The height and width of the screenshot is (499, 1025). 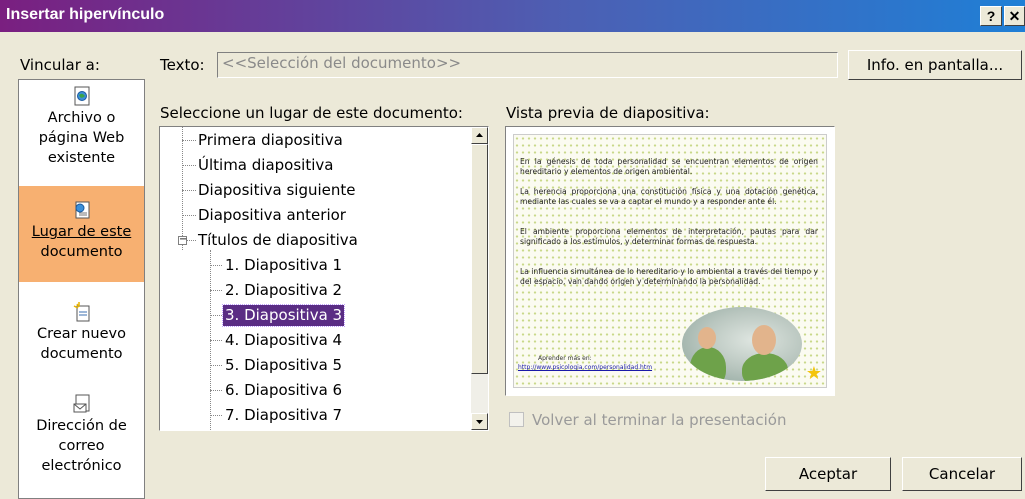 What do you see at coordinates (283, 290) in the screenshot?
I see `tree-item: 2. Diapositiva 2` at bounding box center [283, 290].